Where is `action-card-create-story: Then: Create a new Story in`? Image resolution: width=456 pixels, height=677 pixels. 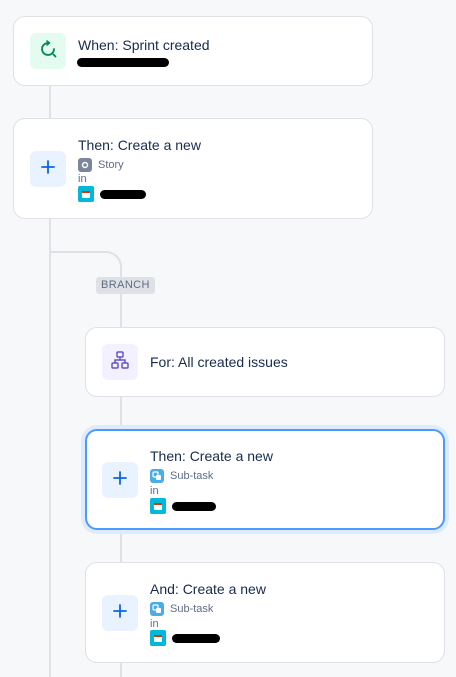 action-card-create-story: Then: Create a new Story in is located at coordinates (193, 168).